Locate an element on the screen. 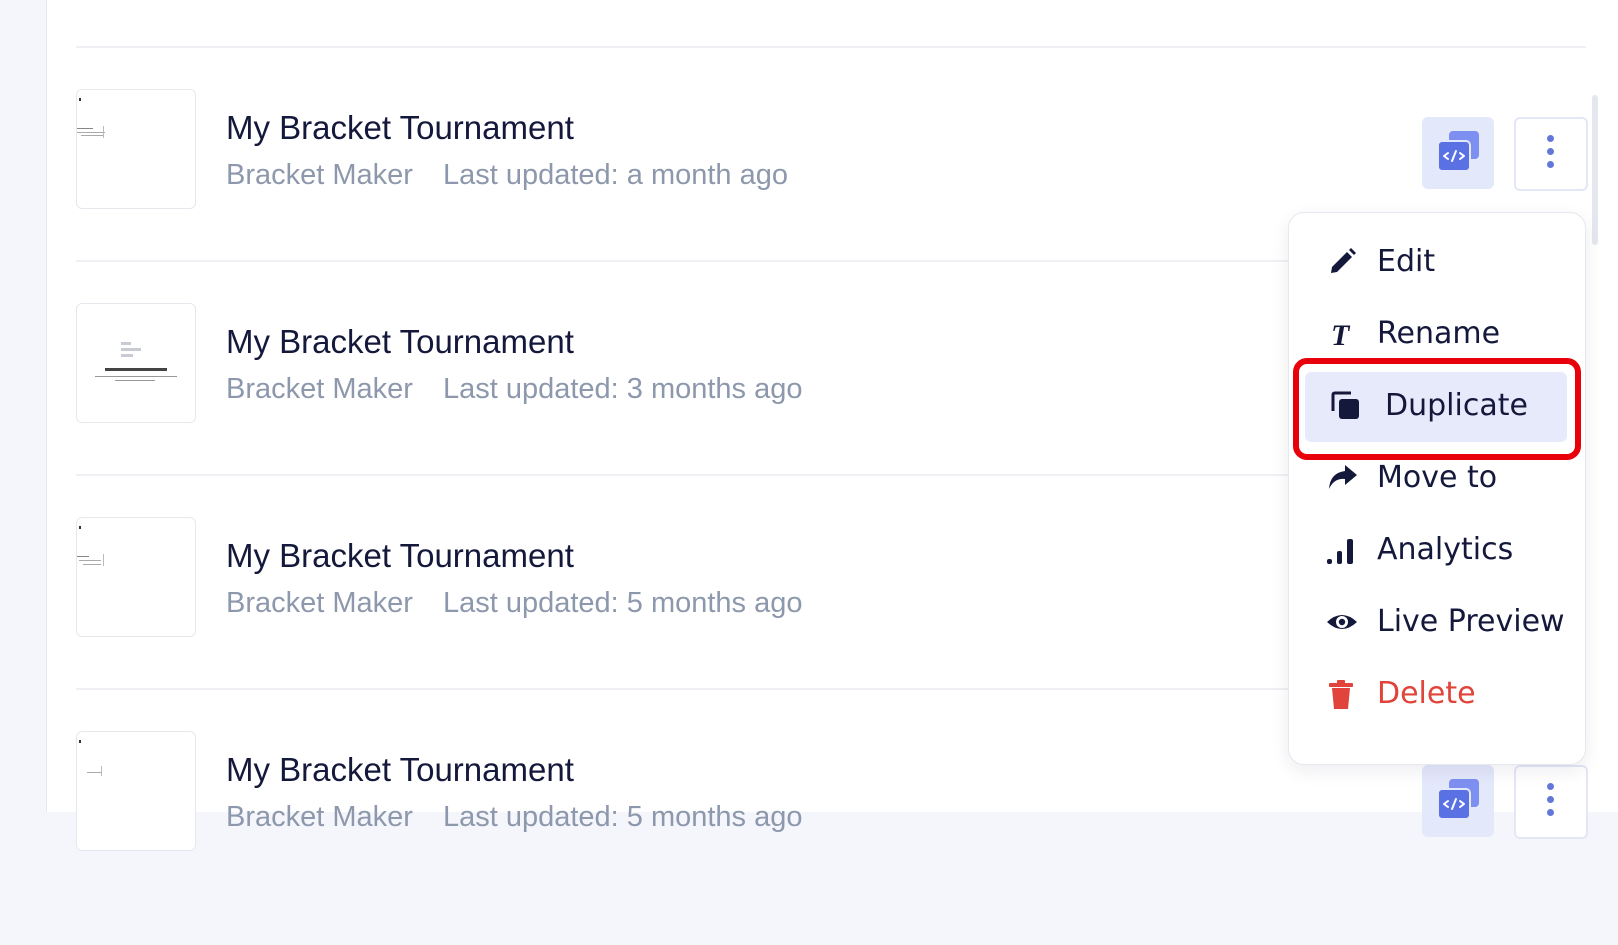 The height and width of the screenshot is (945, 1618). scrollbar is located at coordinates (1594, 170).